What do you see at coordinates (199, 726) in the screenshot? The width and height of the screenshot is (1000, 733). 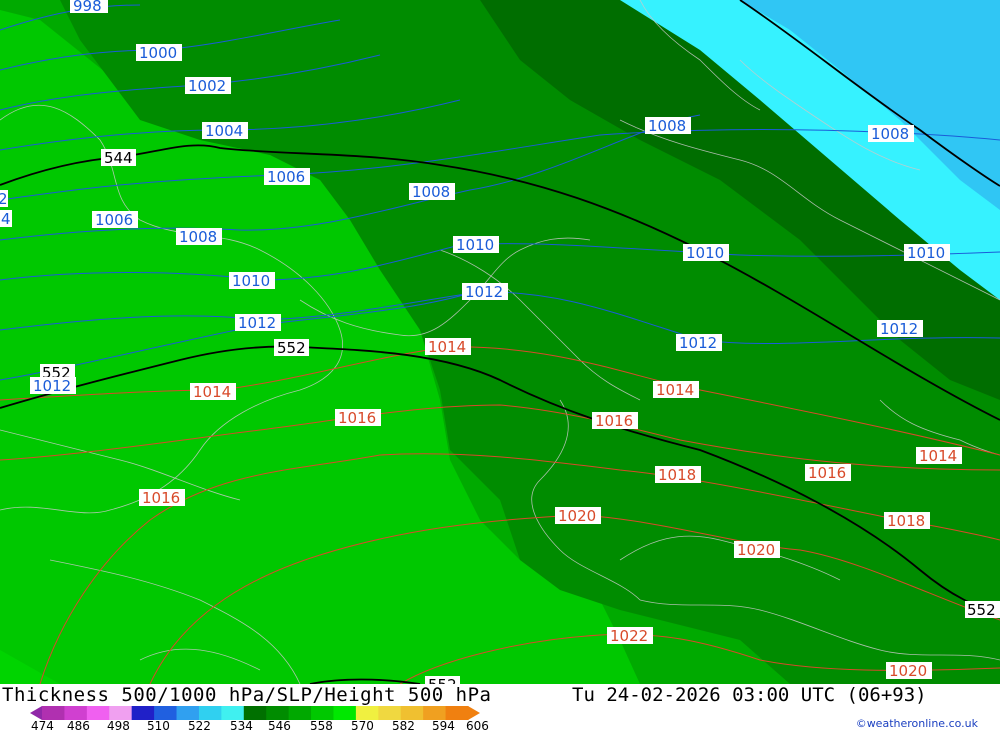 I see `scale-tick-label: 522` at bounding box center [199, 726].